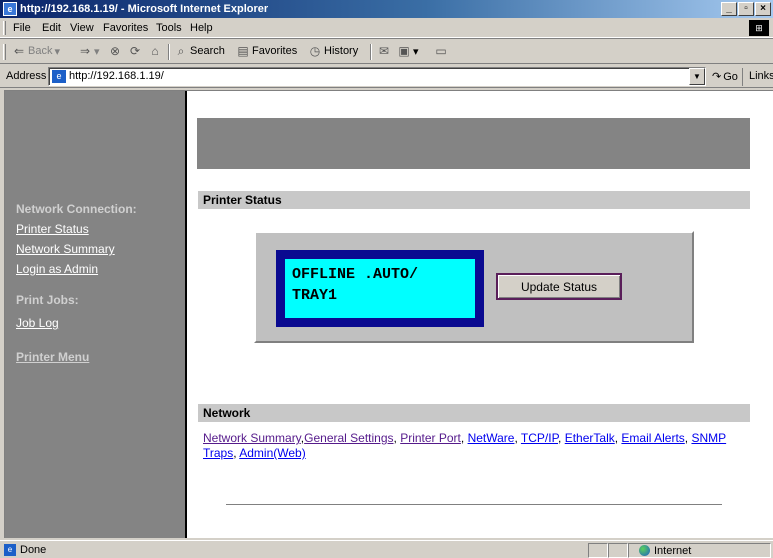  I want to click on forward-arrow-icon: ⇒, so click(85, 51).